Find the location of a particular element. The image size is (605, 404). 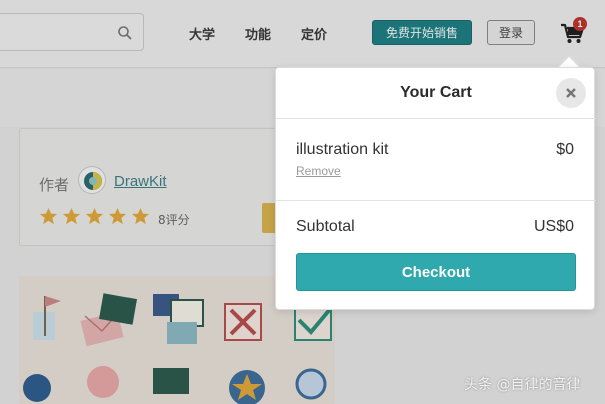

search-box is located at coordinates (72, 32).